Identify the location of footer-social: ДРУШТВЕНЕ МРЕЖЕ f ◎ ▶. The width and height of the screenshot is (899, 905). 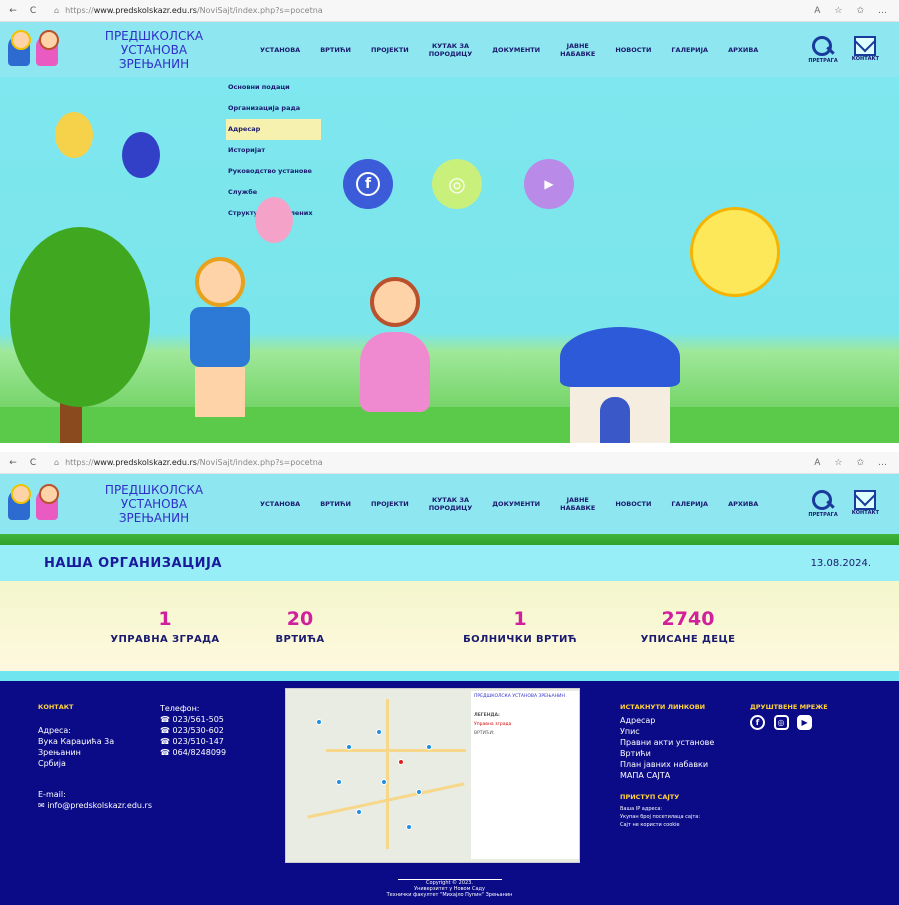
(805, 716).